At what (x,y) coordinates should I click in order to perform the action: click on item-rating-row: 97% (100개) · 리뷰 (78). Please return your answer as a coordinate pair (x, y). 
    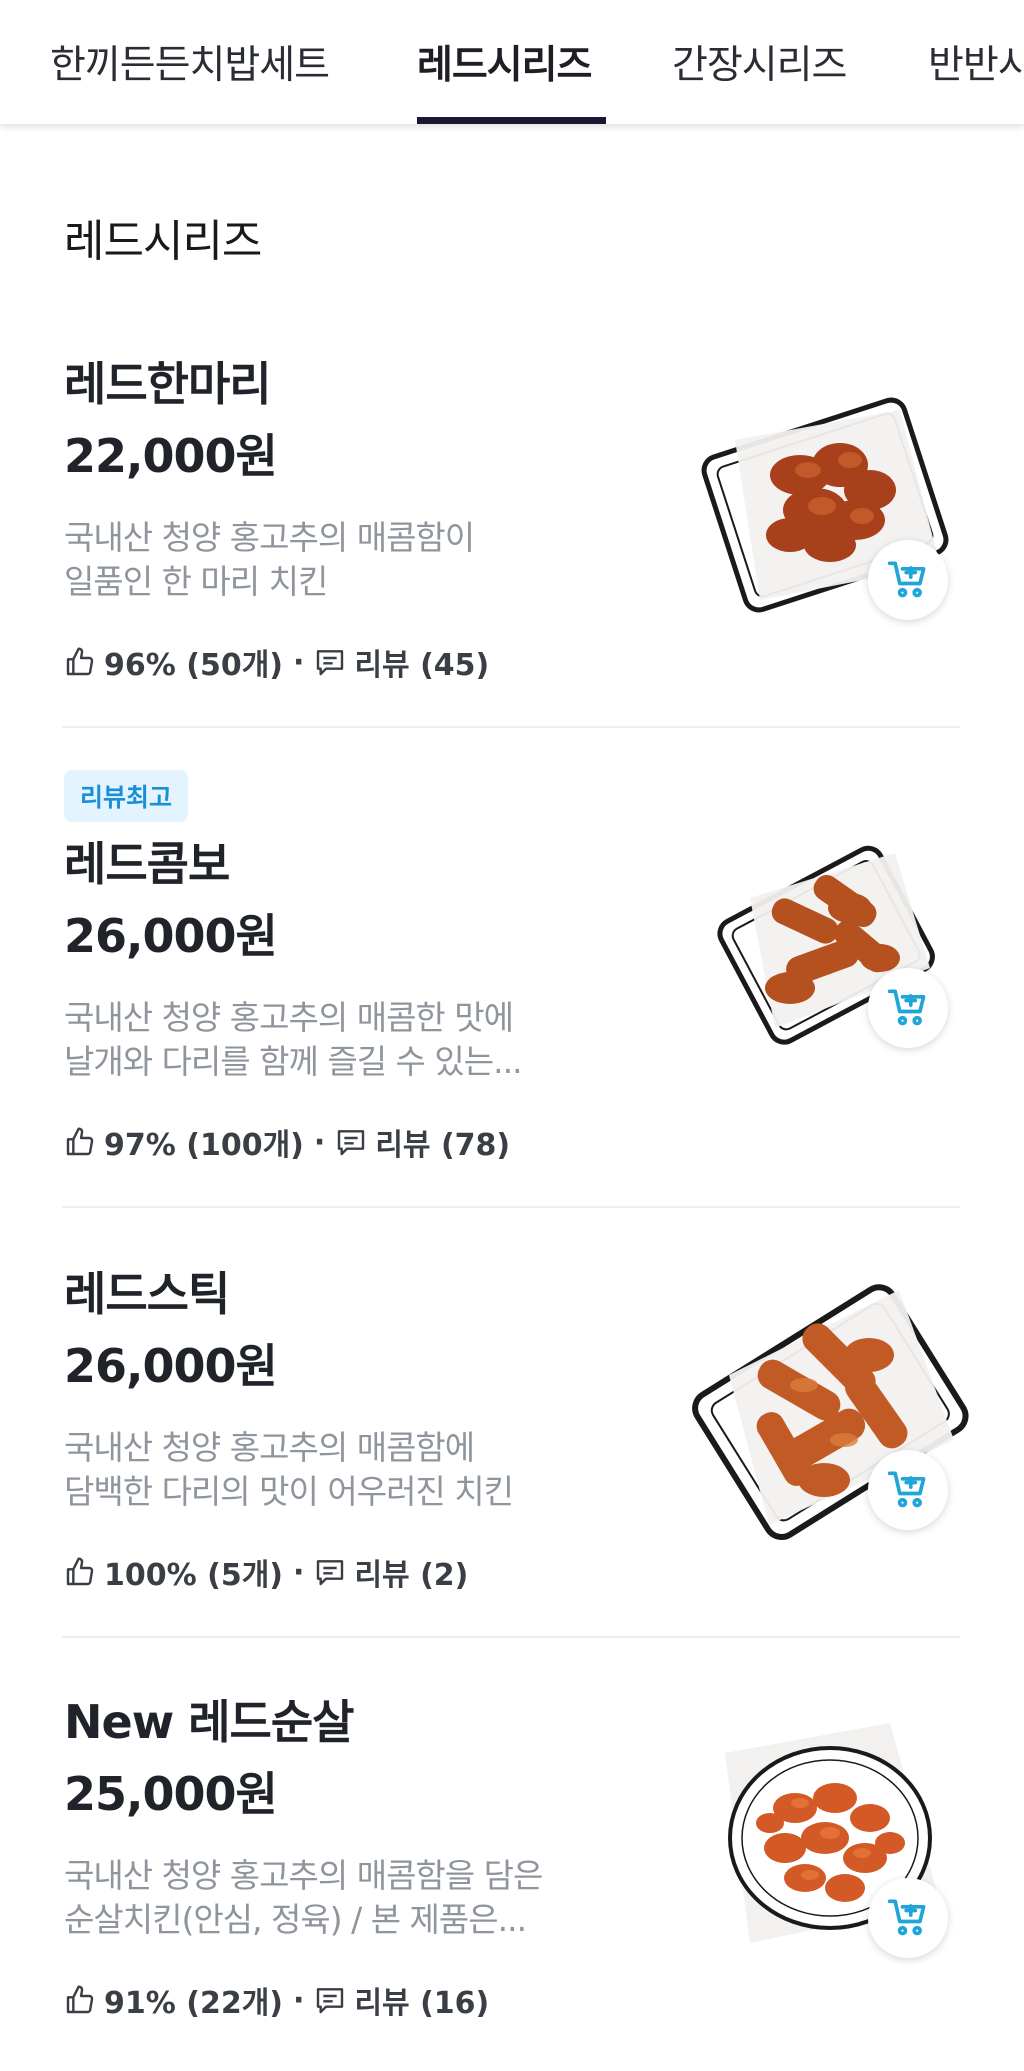
    Looking at the image, I should click on (287, 1142).